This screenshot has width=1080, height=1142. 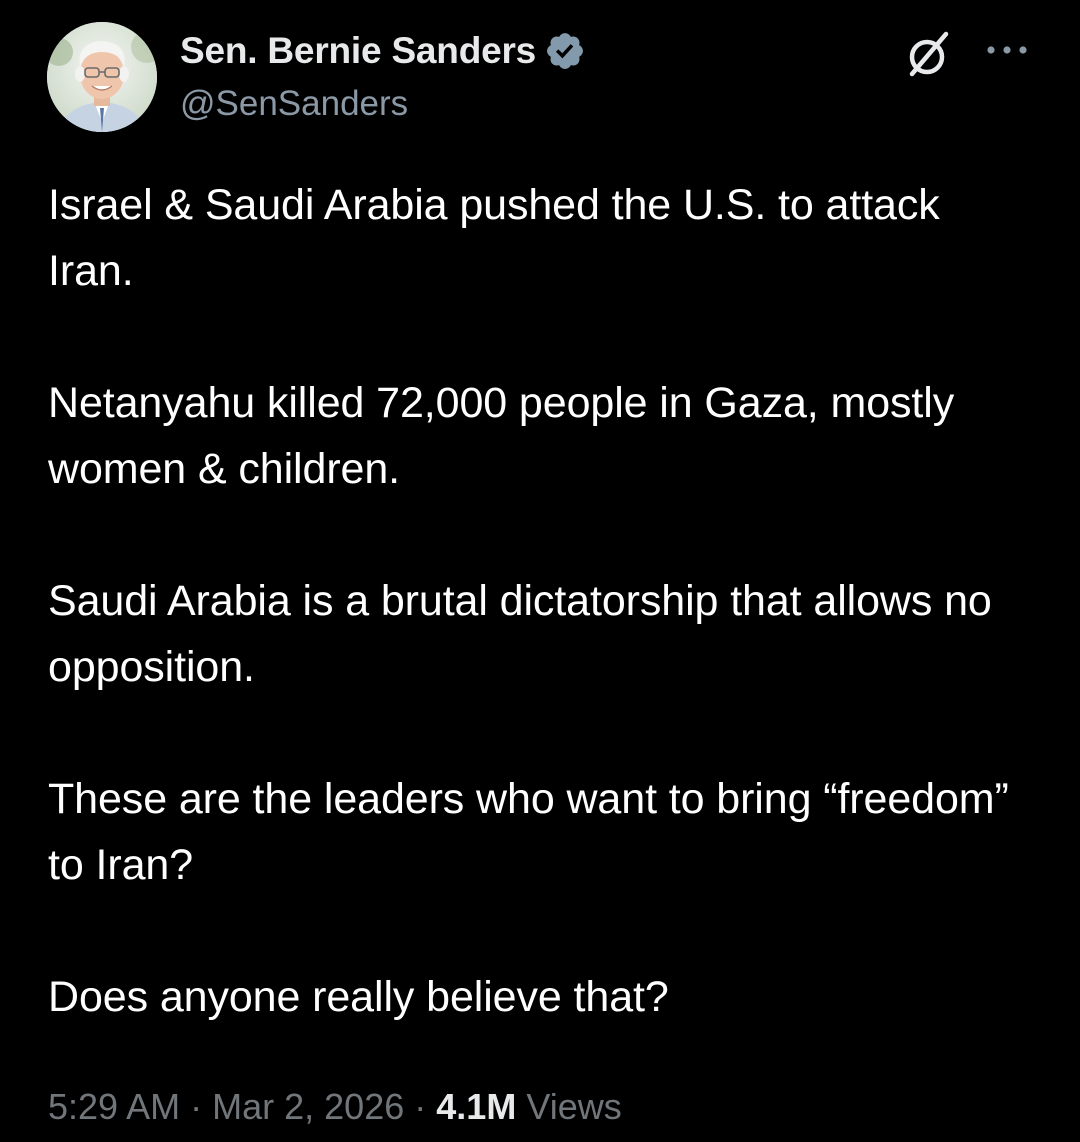 I want to click on tweet-meta: 5:29 AM · Mar 2, 2026 · 4.1M Views, so click(x=335, y=1107).